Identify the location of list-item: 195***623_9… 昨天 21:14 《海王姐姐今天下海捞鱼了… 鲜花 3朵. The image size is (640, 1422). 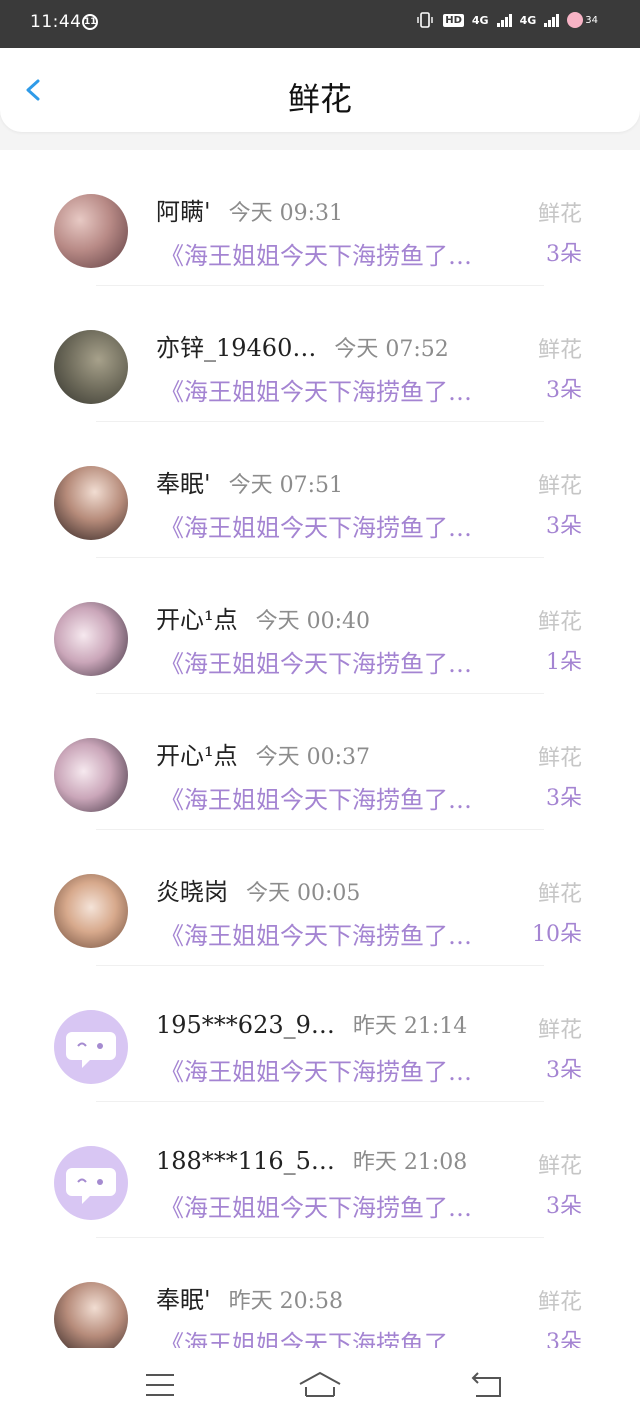
(320, 1034).